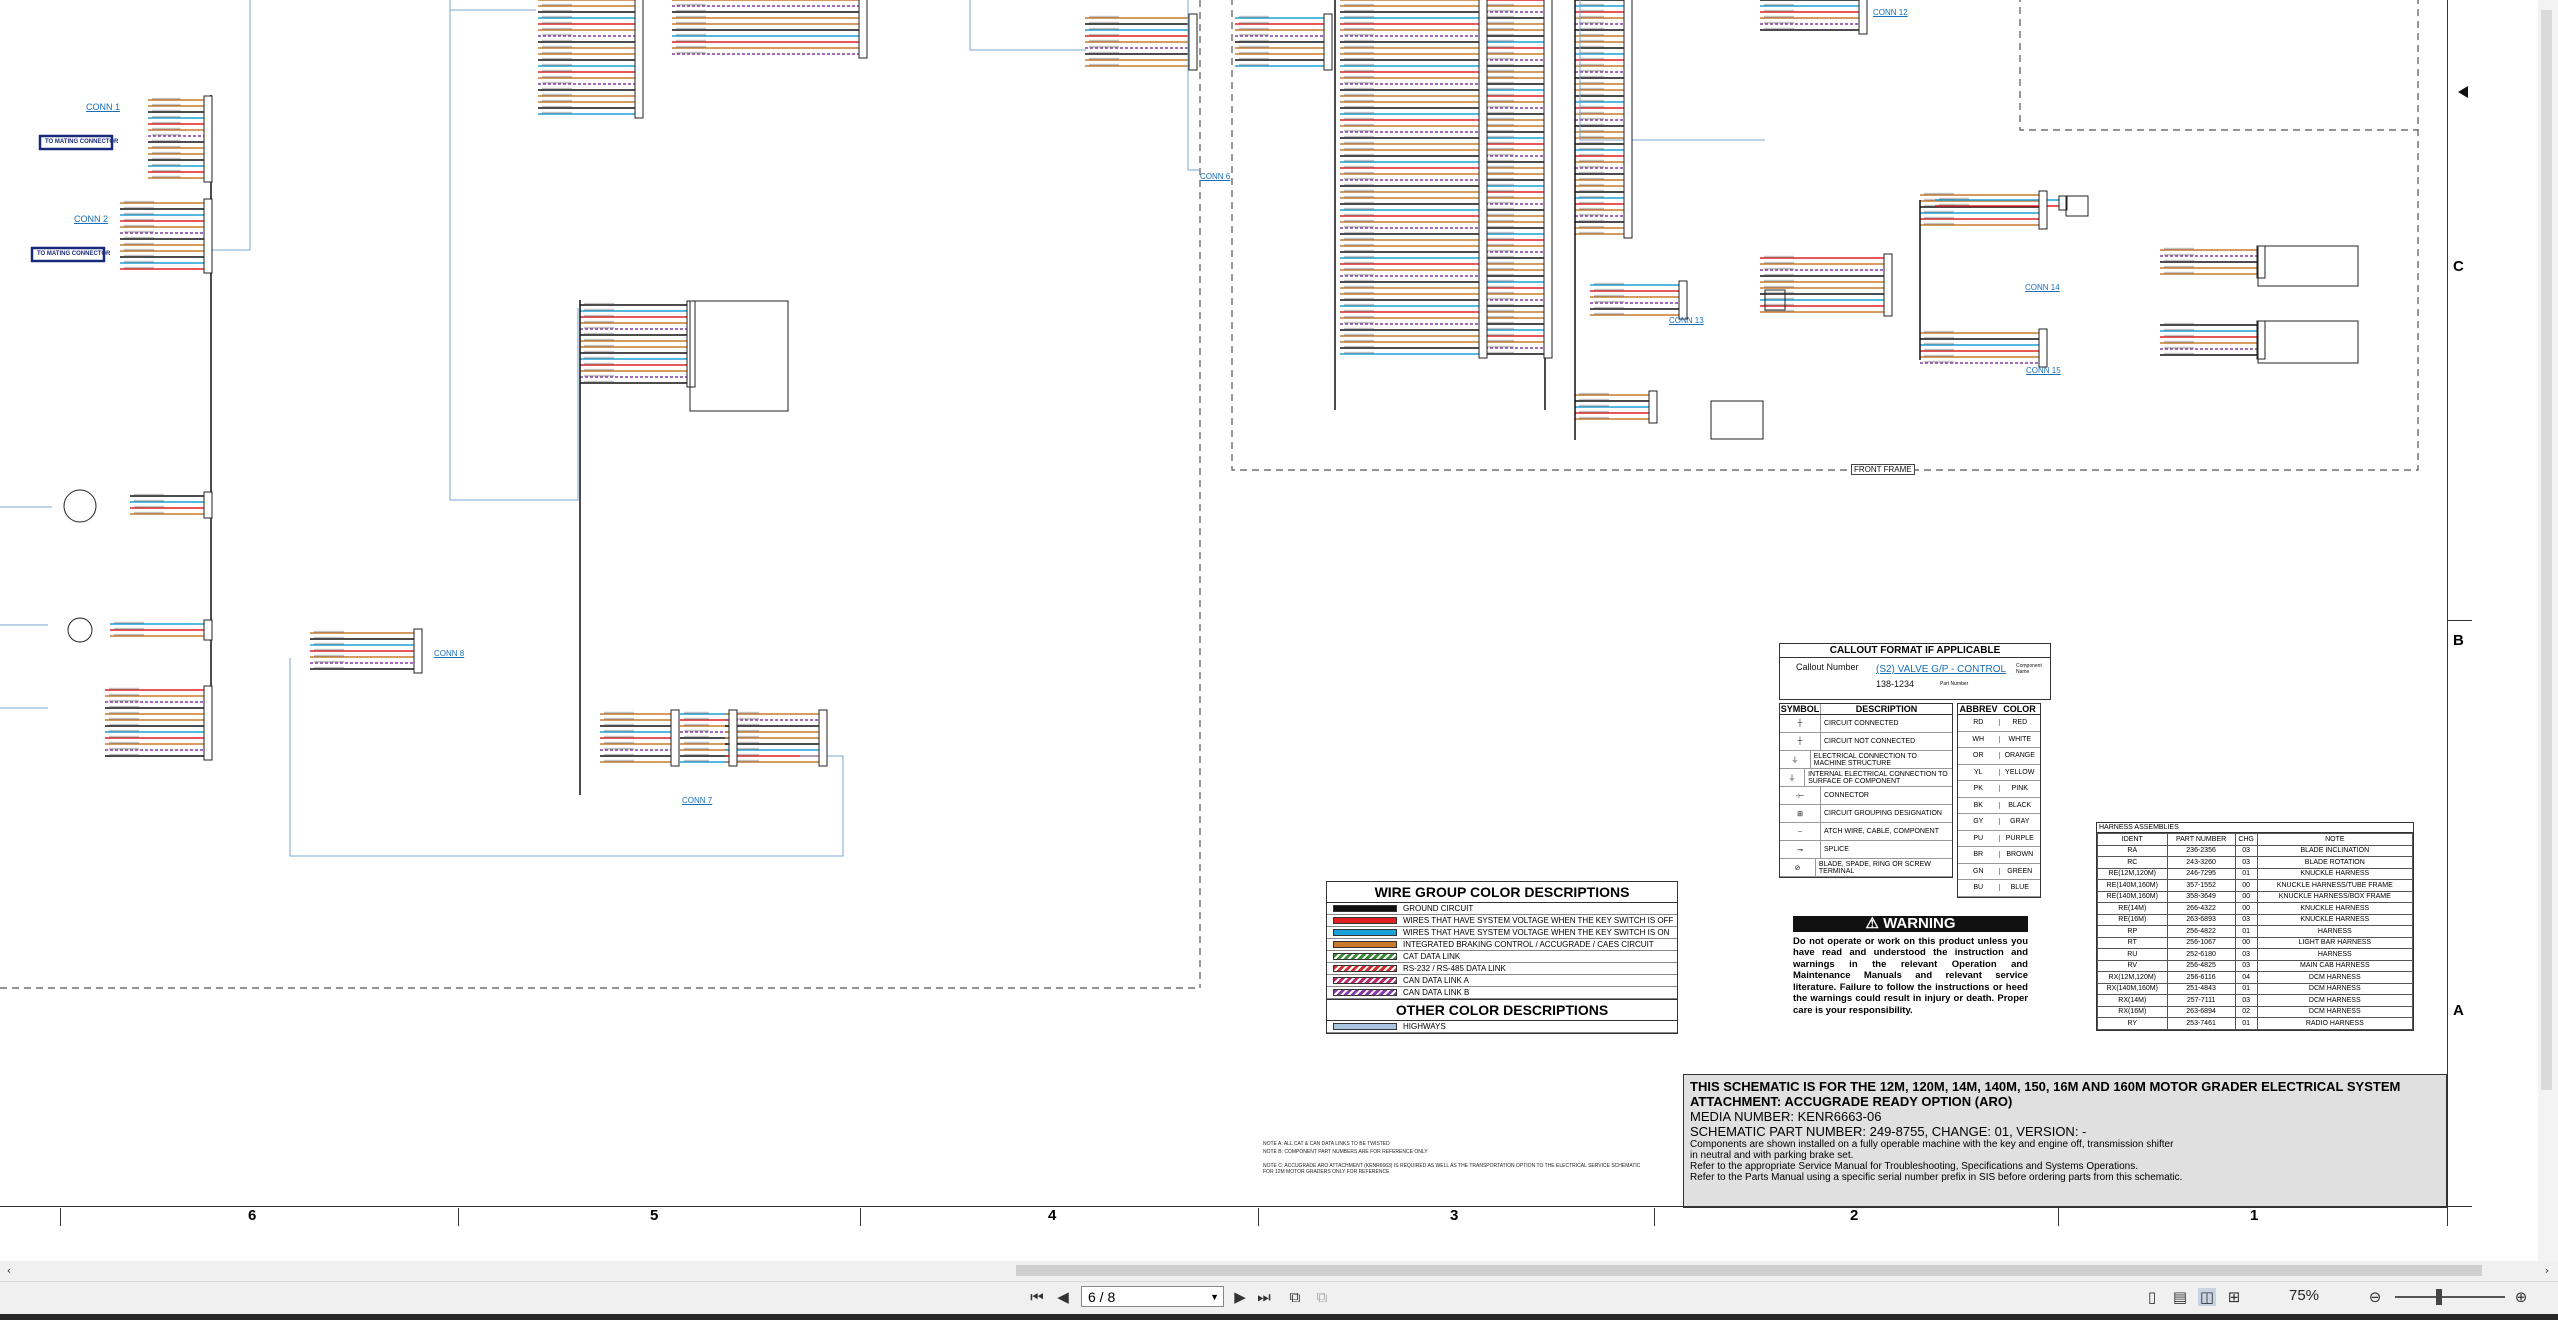 This screenshot has height=1320, width=2558. What do you see at coordinates (1432, 956) in the screenshot?
I see `wire-group-label: CAT DATA LINK` at bounding box center [1432, 956].